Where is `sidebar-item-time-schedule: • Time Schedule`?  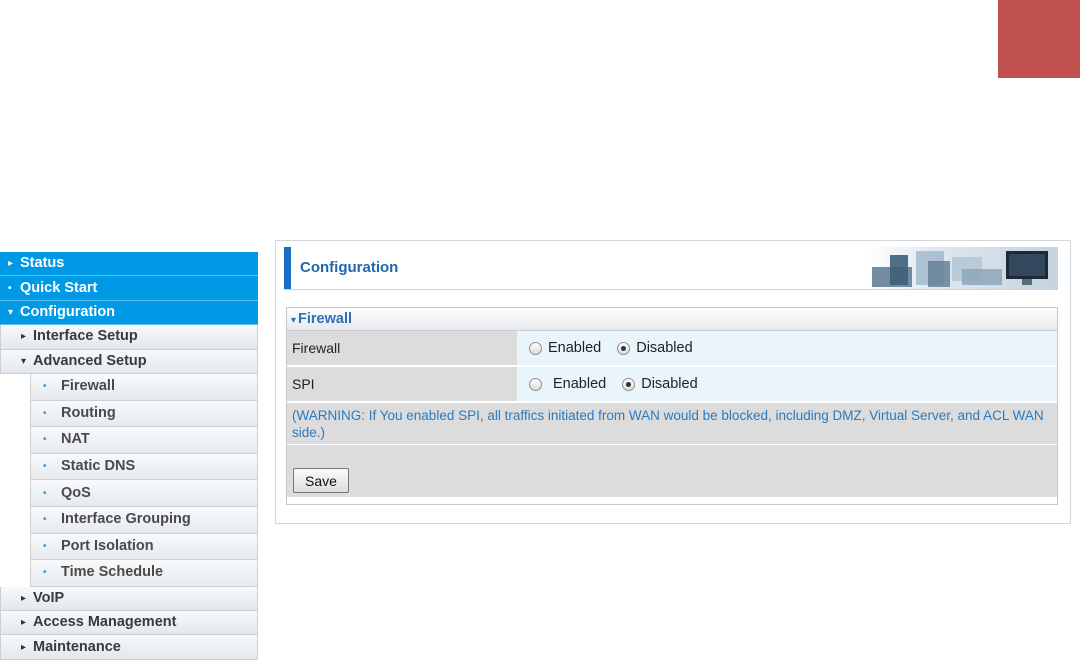
sidebar-item-time-schedule: • Time Schedule is located at coordinates (144, 573).